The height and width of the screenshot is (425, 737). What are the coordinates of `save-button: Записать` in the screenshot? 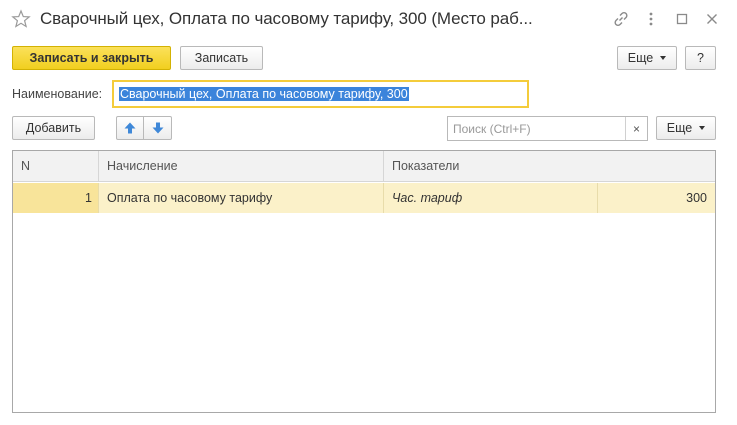 It's located at (221, 58).